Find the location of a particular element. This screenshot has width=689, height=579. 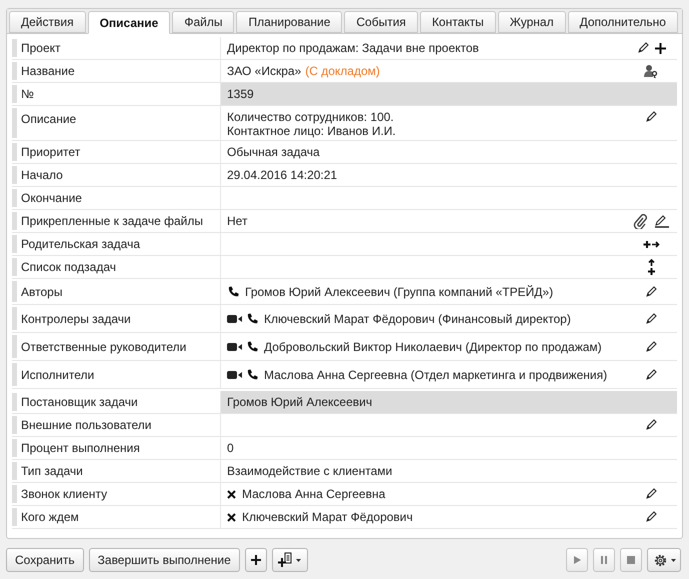

field-note: (С докладом) is located at coordinates (342, 71).